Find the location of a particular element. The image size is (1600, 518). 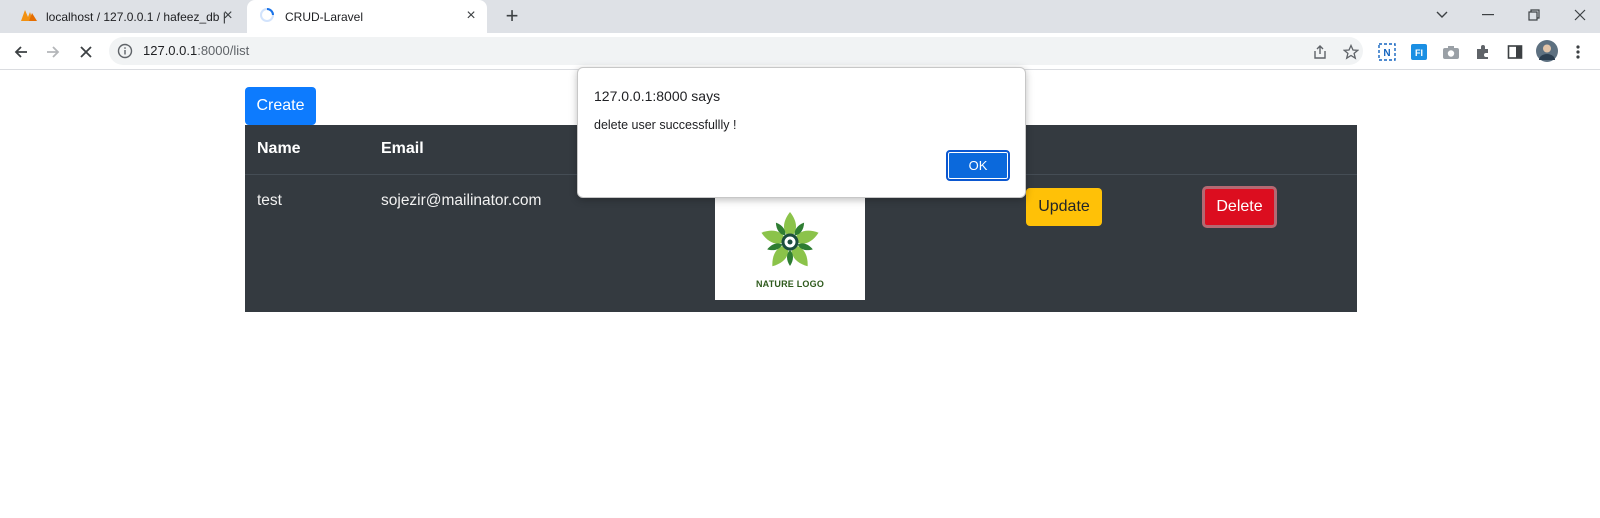

column-header-name: Name is located at coordinates (279, 148).